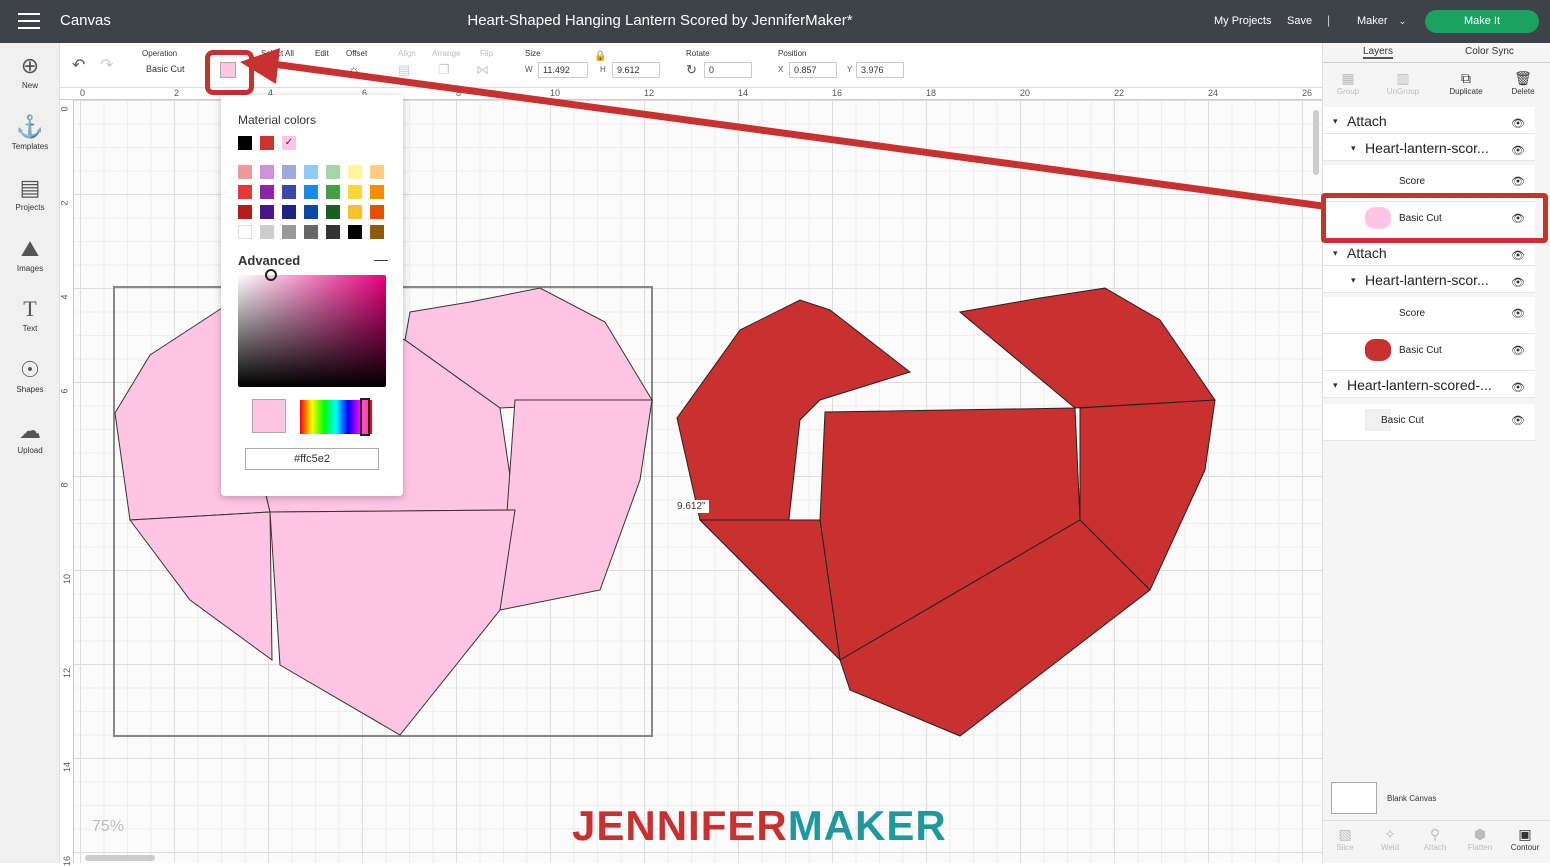  What do you see at coordinates (1482, 21) in the screenshot?
I see `make-it-button: Make It` at bounding box center [1482, 21].